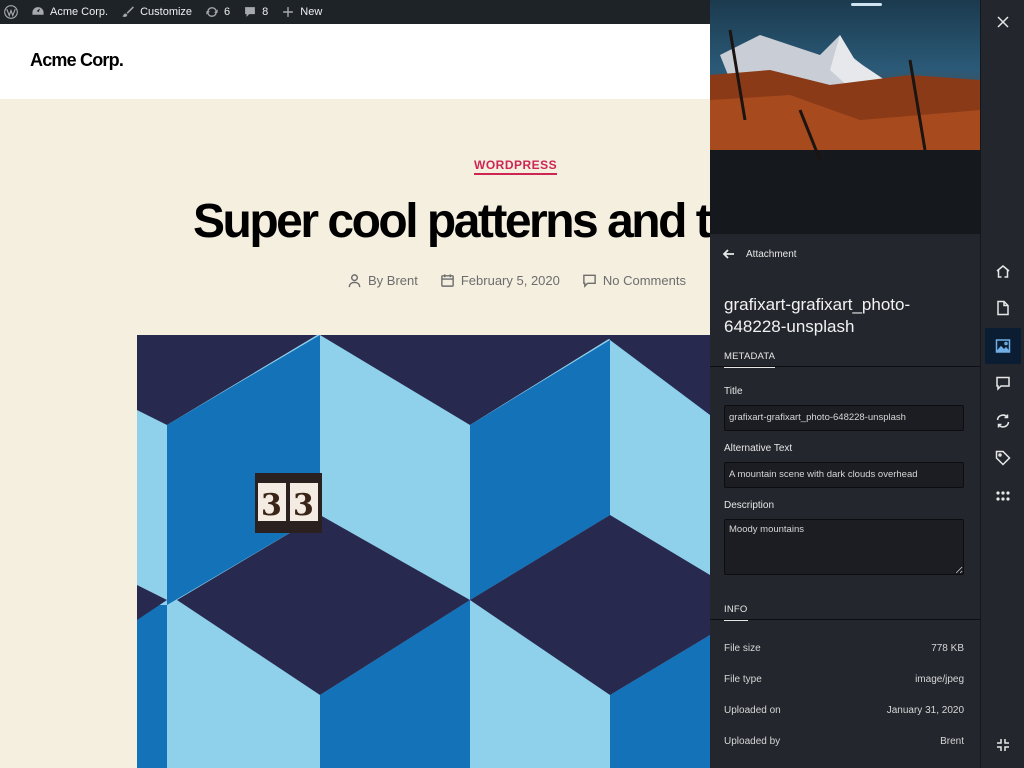 Image resolution: width=1024 pixels, height=768 pixels. Describe the element at coordinates (212, 12) in the screenshot. I see `updates-icon` at that location.